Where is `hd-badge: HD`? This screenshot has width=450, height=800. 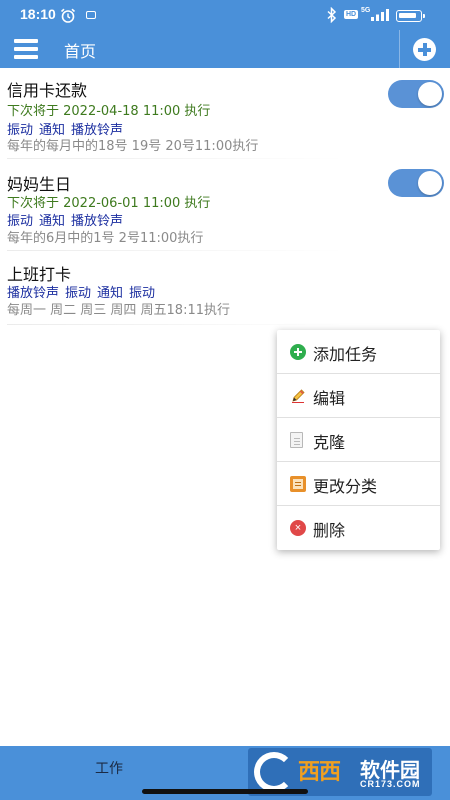 hd-badge: HD is located at coordinates (351, 14).